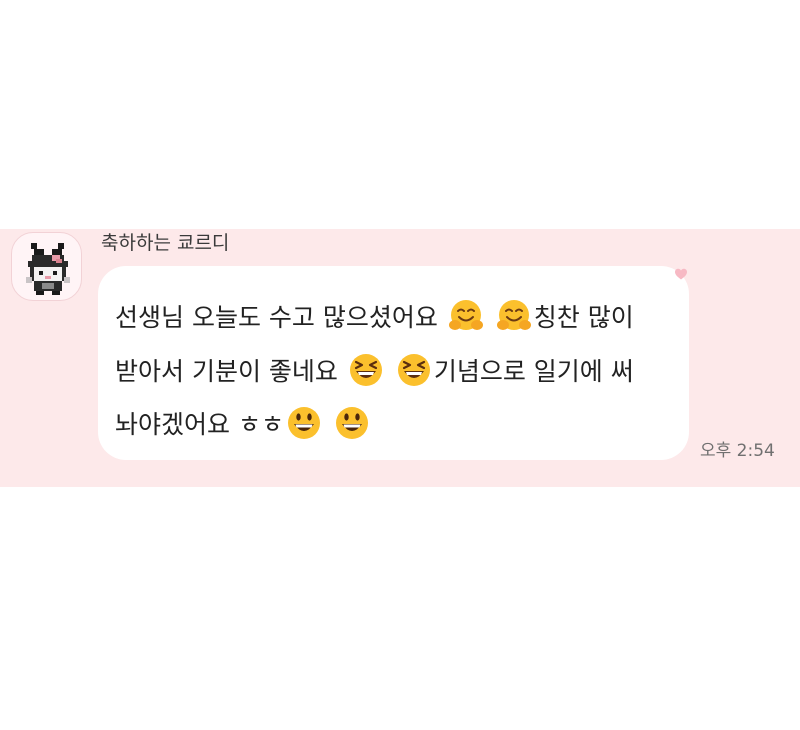 Image resolution: width=800 pixels, height=730 pixels. Describe the element at coordinates (737, 451) in the screenshot. I see `message-timestamp: 오후 2:54` at that location.